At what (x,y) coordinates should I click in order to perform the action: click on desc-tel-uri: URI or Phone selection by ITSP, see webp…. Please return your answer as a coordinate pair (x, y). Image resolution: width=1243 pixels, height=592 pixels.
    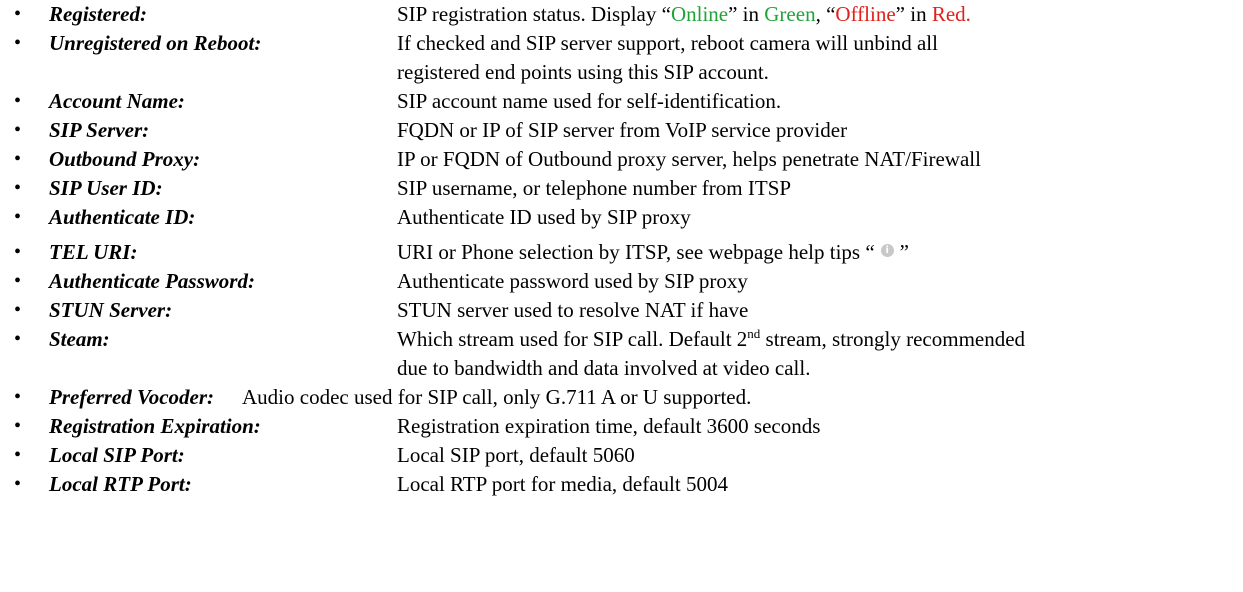
    Looking at the image, I should click on (653, 252).